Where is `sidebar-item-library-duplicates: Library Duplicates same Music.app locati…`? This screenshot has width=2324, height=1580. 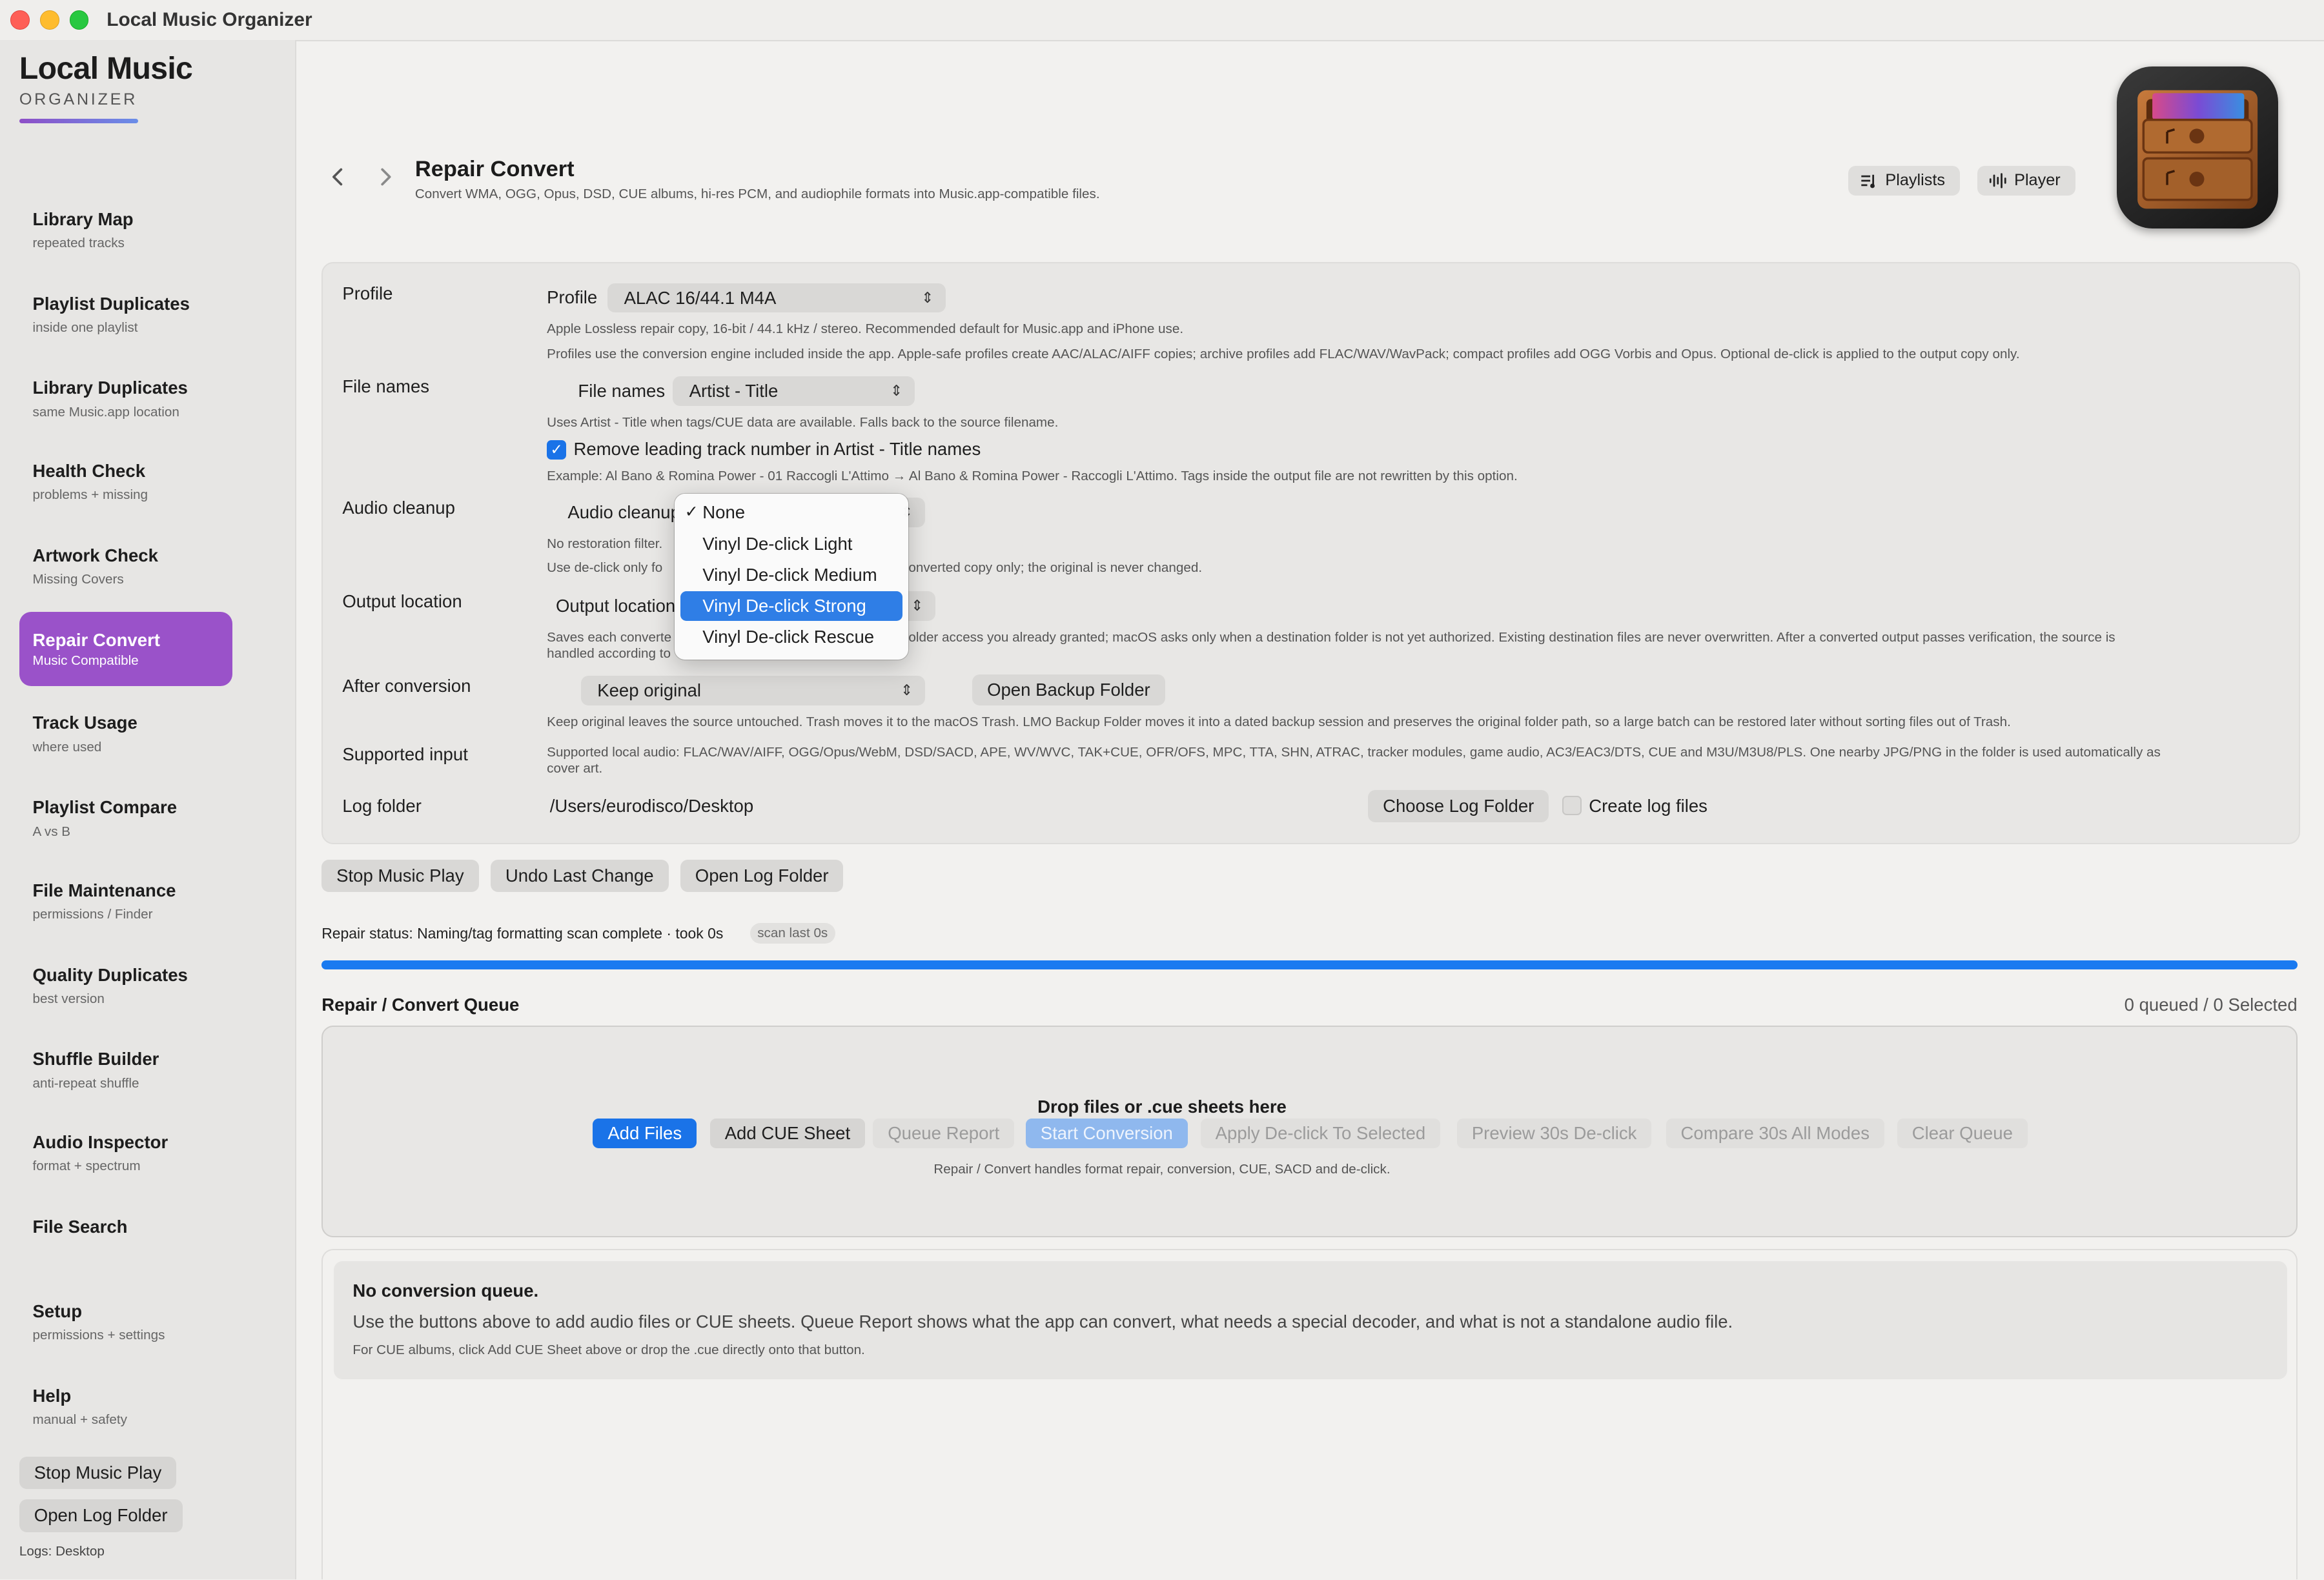
sidebar-item-library-duplicates: Library Duplicates same Music.app locati… is located at coordinates (126, 406).